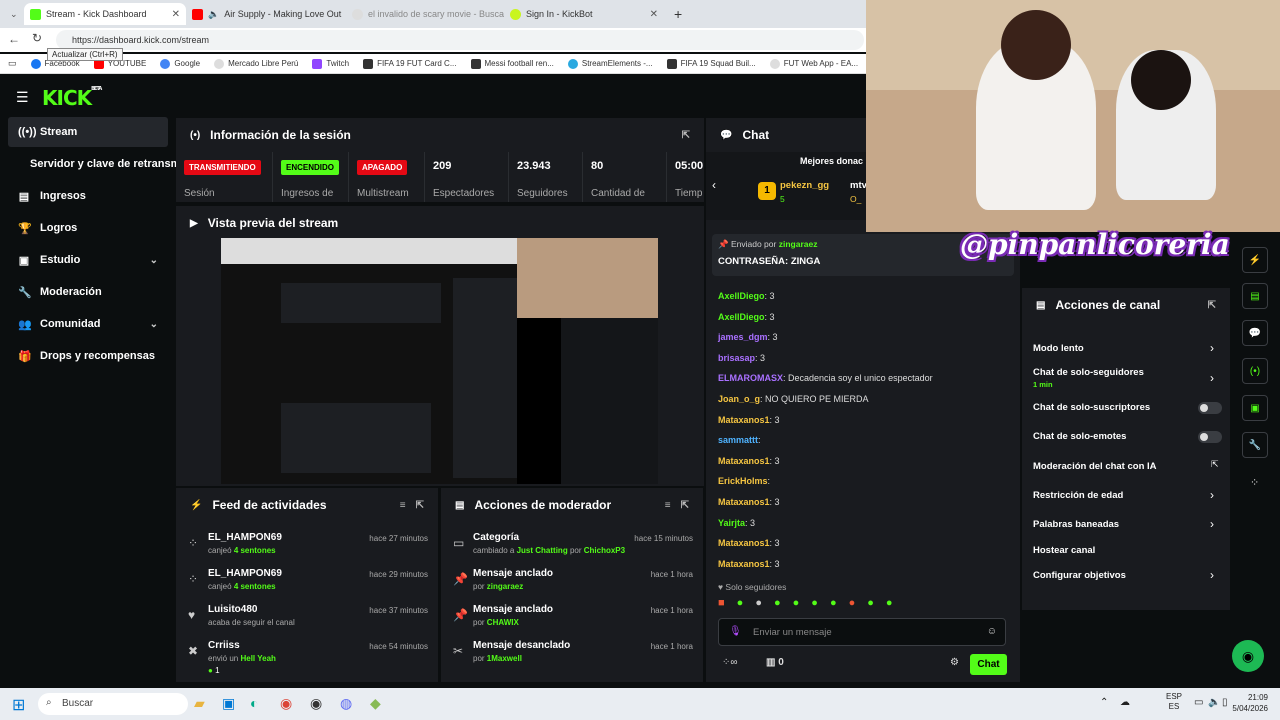 The width and height of the screenshot is (1280, 720). Describe the element at coordinates (72, 98) in the screenshot. I see `kick-logo: KICKBETA` at that location.